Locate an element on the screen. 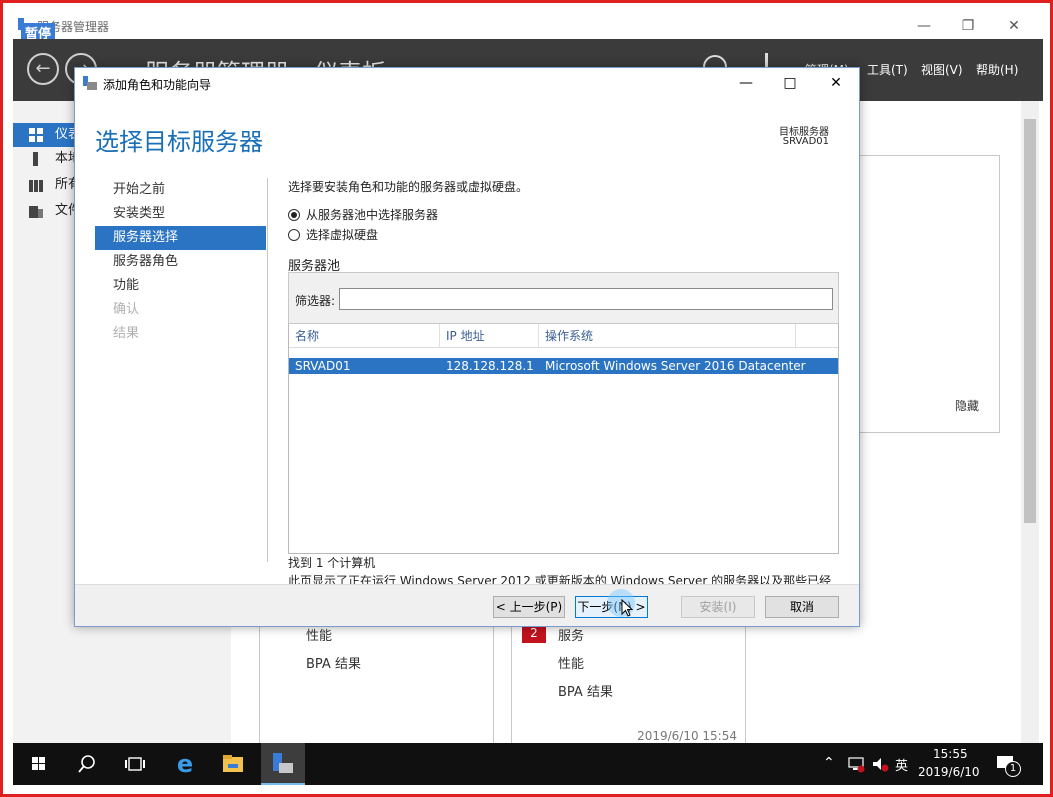  restore-icon: ❐ is located at coordinates (968, 26).